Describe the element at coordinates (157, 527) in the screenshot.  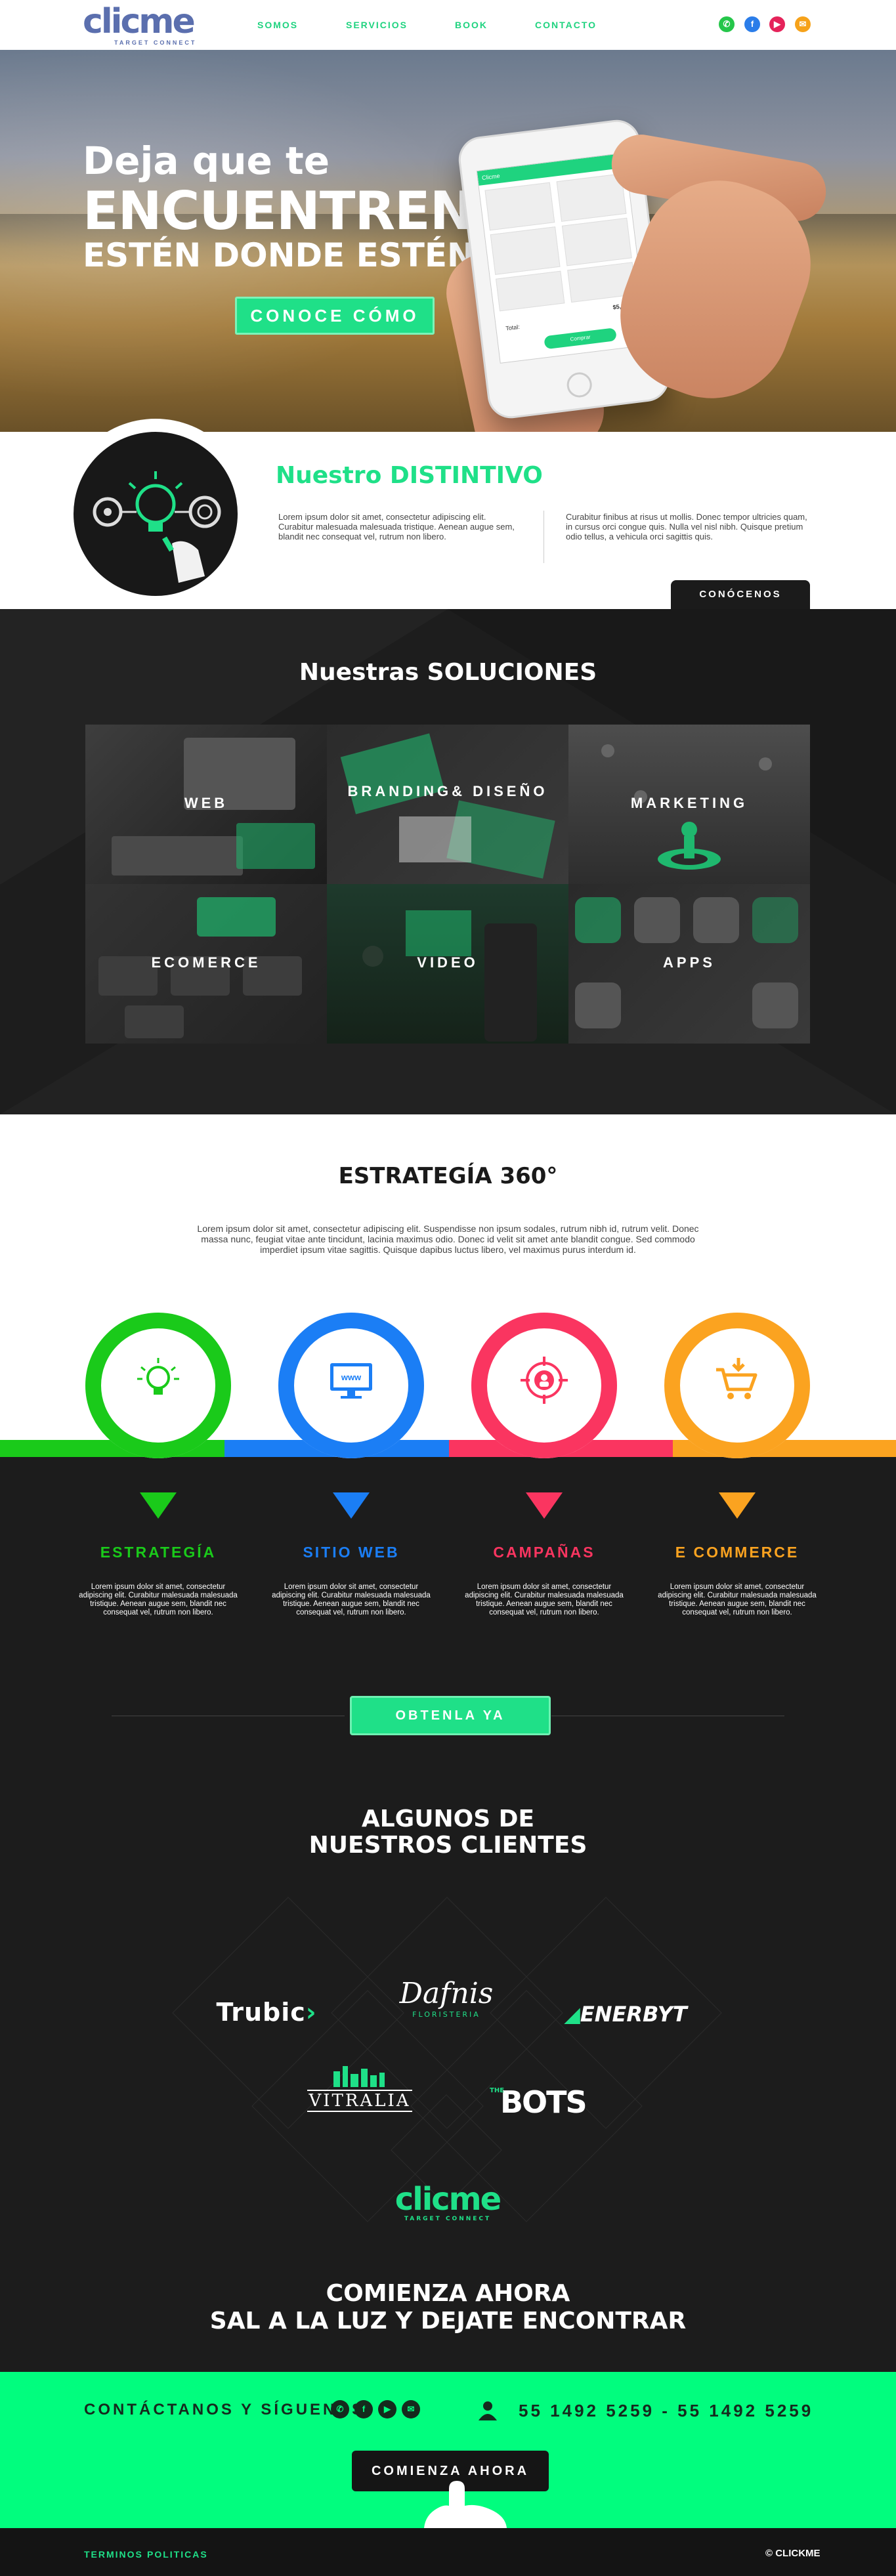
I see `idea-gears-illustration` at that location.